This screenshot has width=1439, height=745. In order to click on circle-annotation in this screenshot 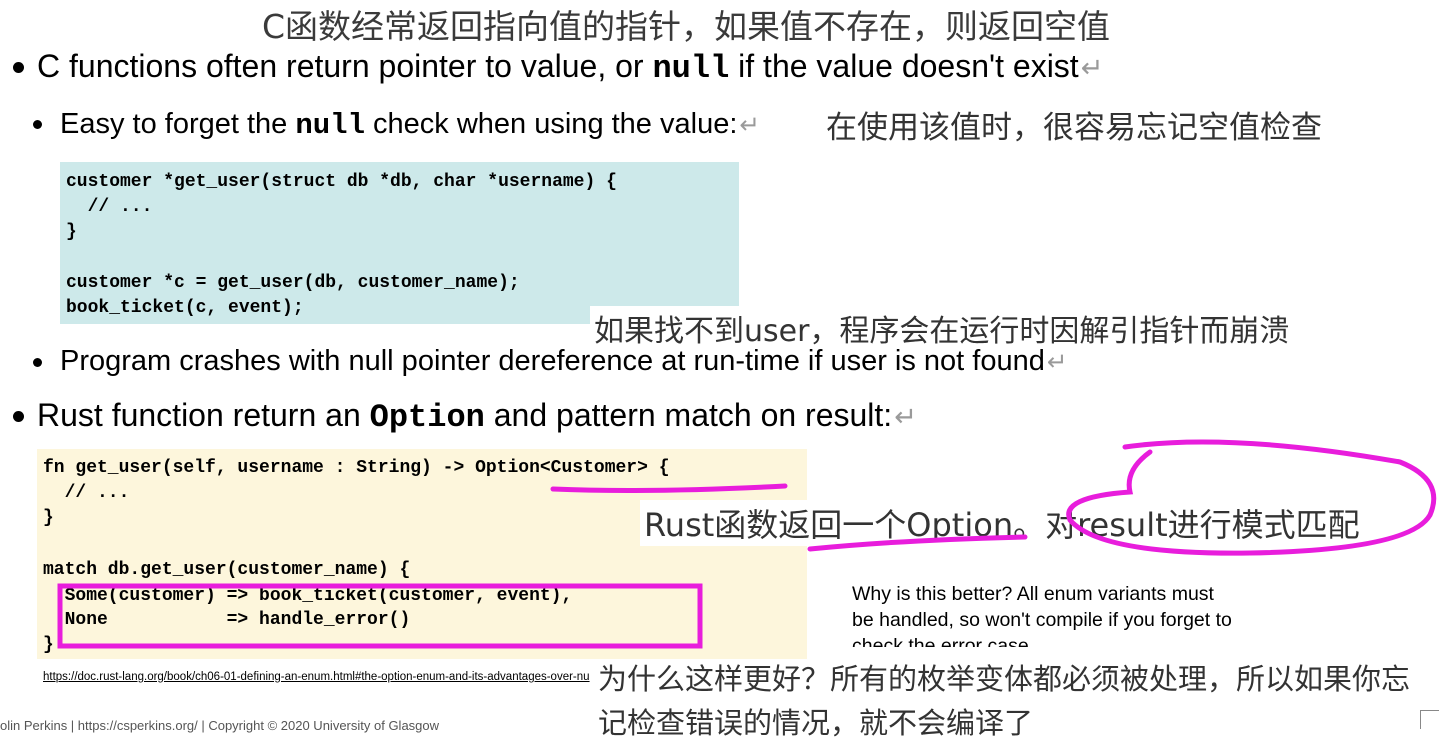, I will do `click(1251, 497)`.